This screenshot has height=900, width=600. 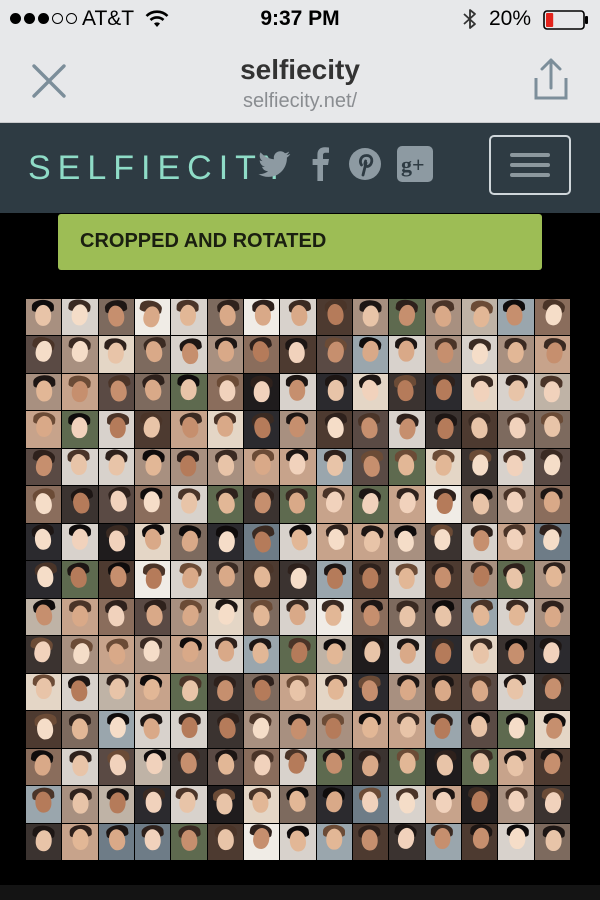 What do you see at coordinates (530, 165) in the screenshot?
I see `hamburger-menu-button` at bounding box center [530, 165].